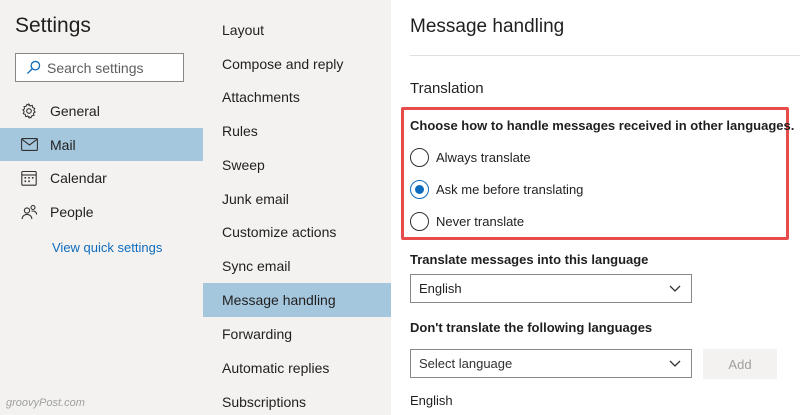 The width and height of the screenshot is (800, 415). Describe the element at coordinates (740, 364) in the screenshot. I see `add-language-button: Add` at that location.